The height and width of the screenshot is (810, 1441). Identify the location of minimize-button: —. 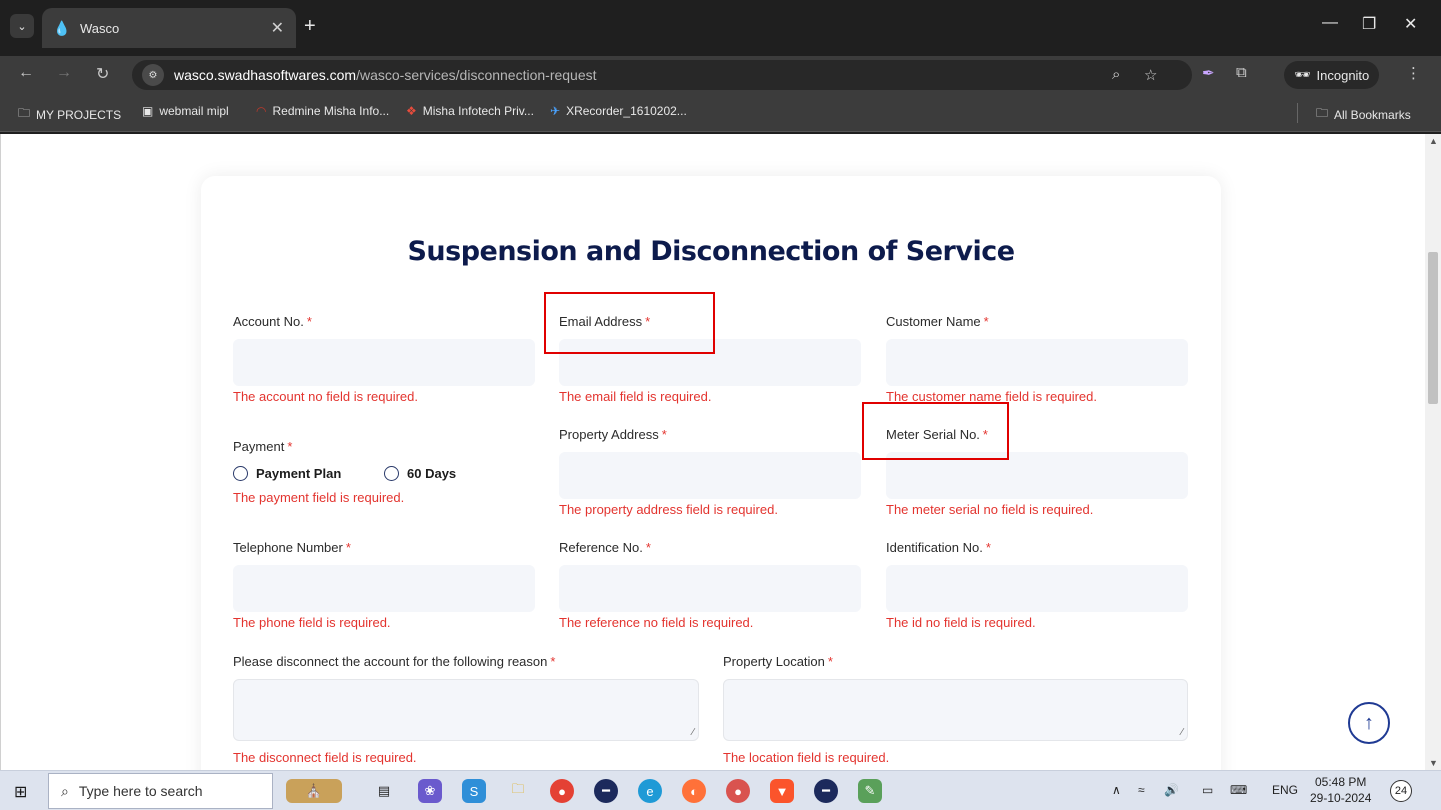
(1330, 23).